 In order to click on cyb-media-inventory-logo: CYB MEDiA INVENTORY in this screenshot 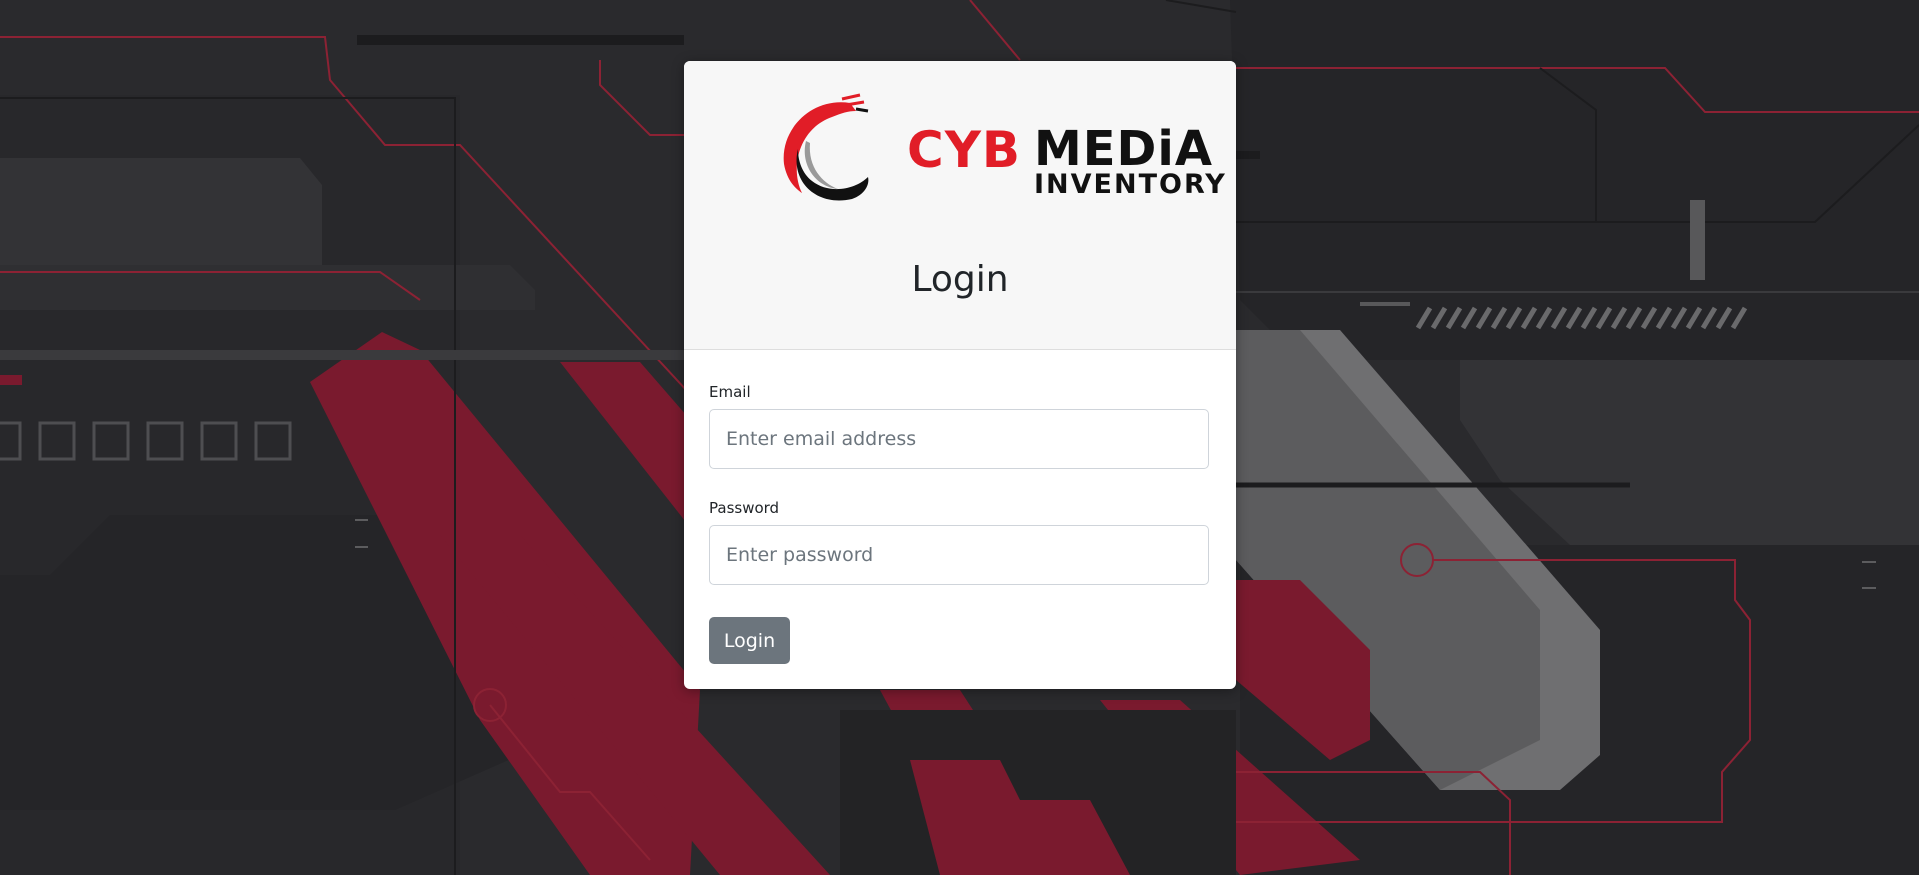, I will do `click(998, 149)`.